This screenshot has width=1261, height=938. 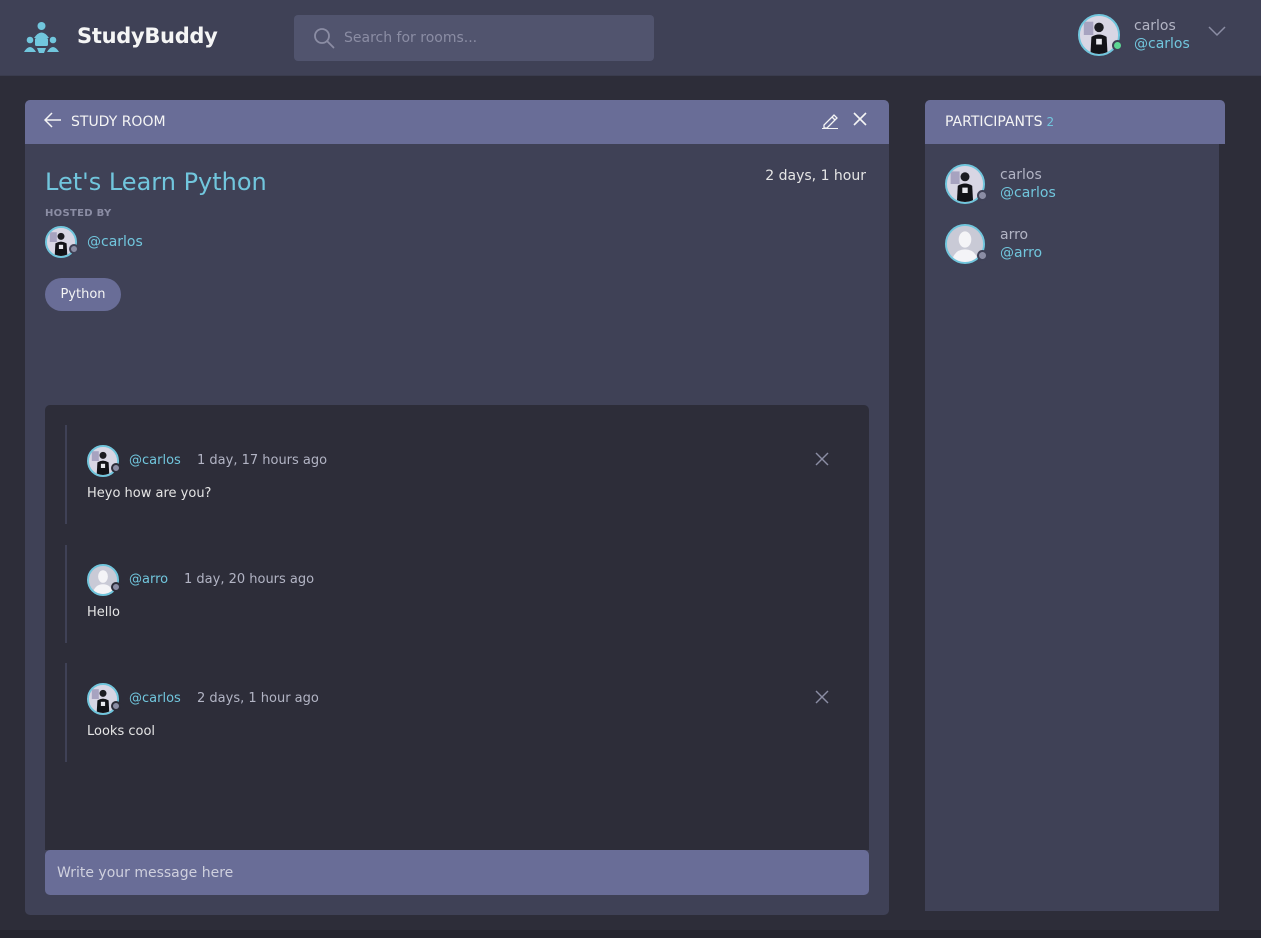 I want to click on participant-handle: @carlos, so click(x=1028, y=193).